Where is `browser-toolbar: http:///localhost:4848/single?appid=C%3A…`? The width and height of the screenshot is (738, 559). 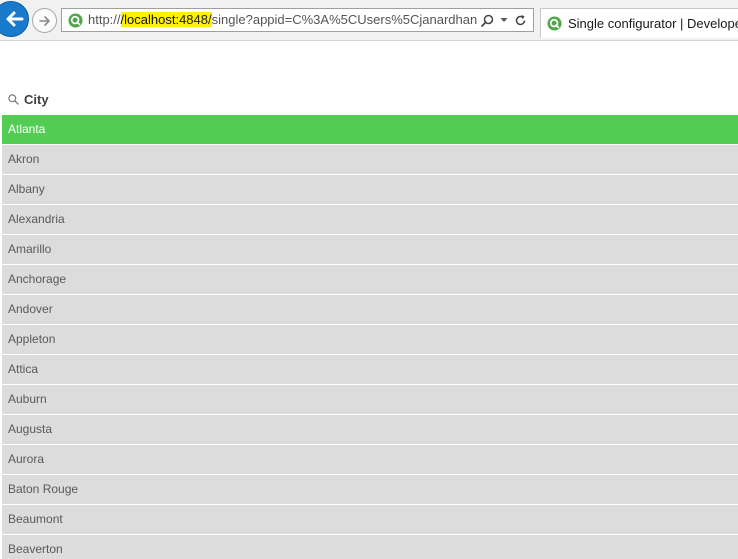 browser-toolbar: http:///localhost:4848/single?appid=C%3A… is located at coordinates (369, 20).